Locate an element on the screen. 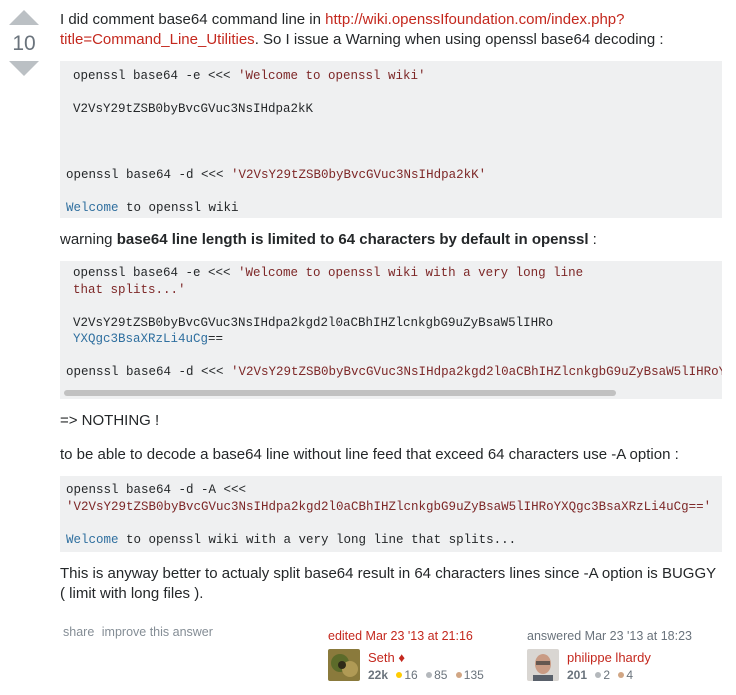 The width and height of the screenshot is (736, 695). gold-badge-icon is located at coordinates (399, 675).